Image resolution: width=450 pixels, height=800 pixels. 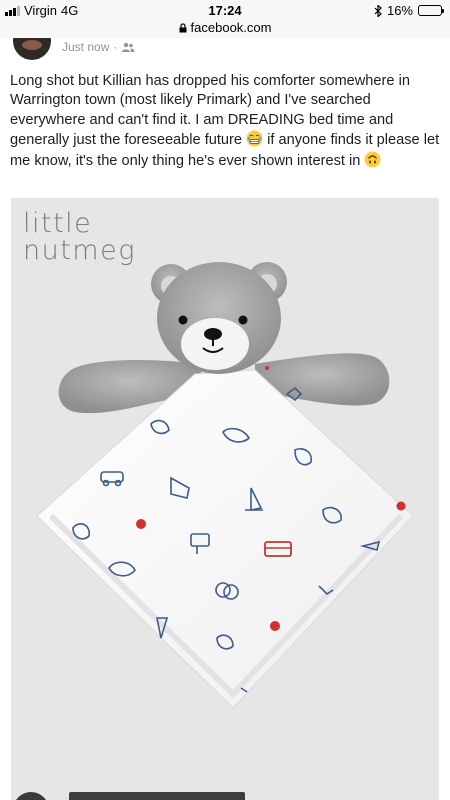 I want to click on battery-icon, so click(x=431, y=10).